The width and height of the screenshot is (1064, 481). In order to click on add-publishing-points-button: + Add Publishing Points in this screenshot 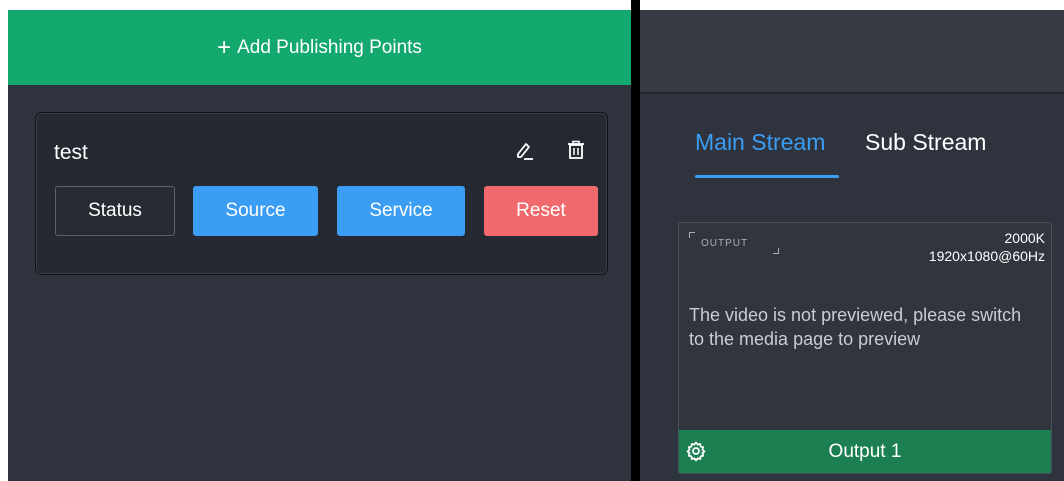, I will do `click(319, 47)`.